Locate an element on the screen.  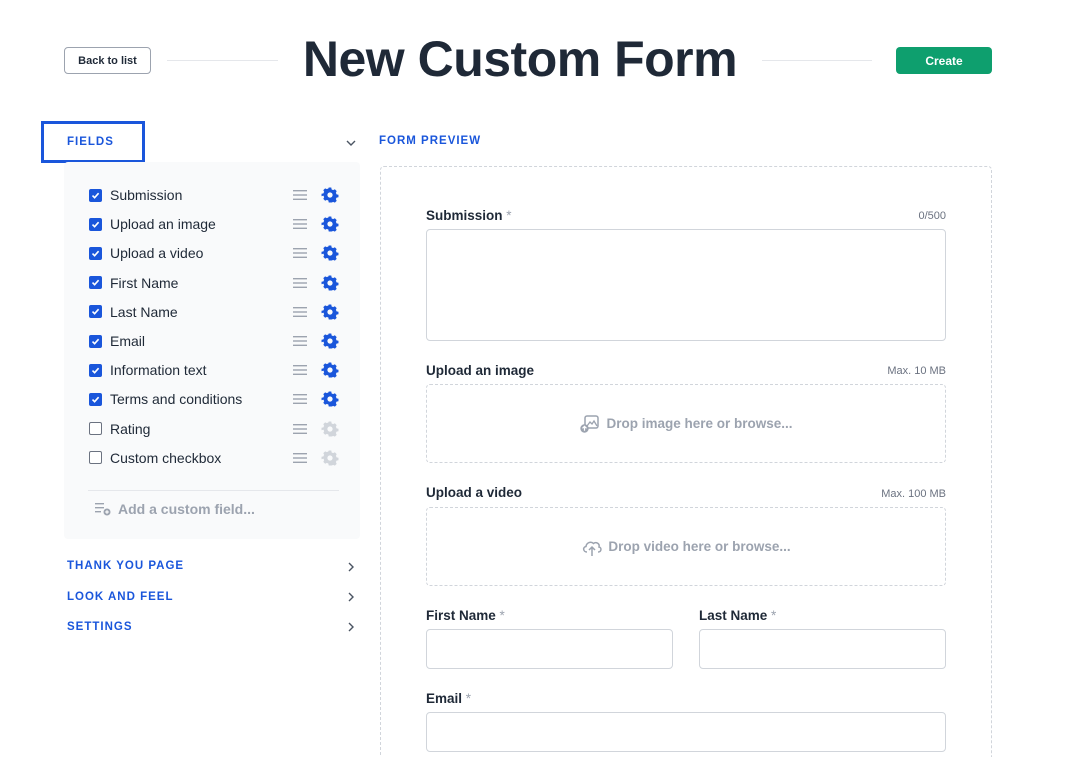
field-row-custom-checkbox: Custom checkbox is located at coordinates (214, 458).